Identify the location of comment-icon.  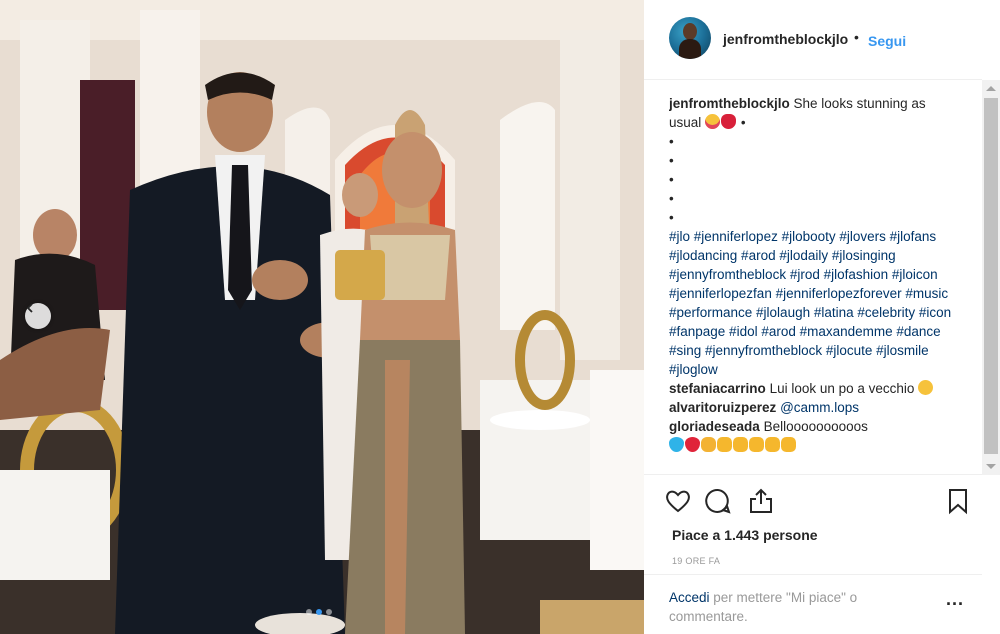
(718, 501).